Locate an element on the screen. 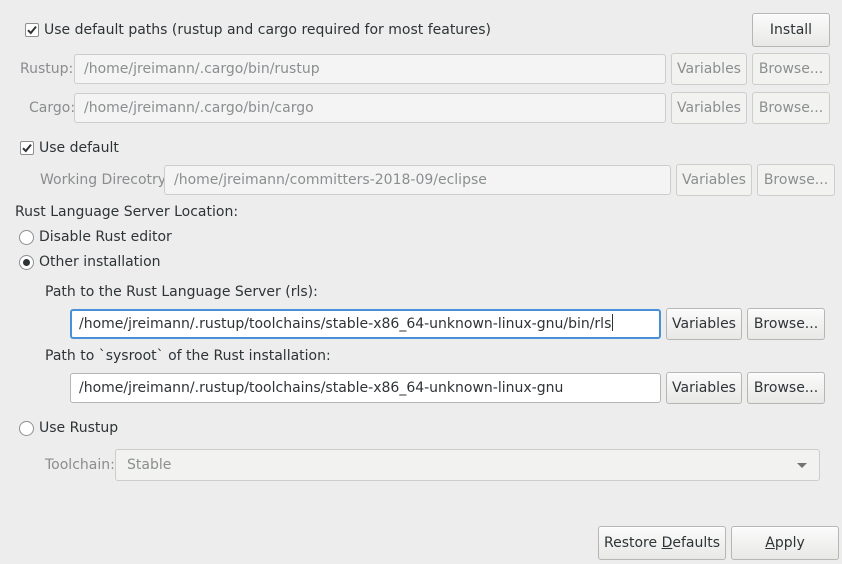 This screenshot has height=564, width=842. restore-defaults-button: Restore Defaults is located at coordinates (662, 543).